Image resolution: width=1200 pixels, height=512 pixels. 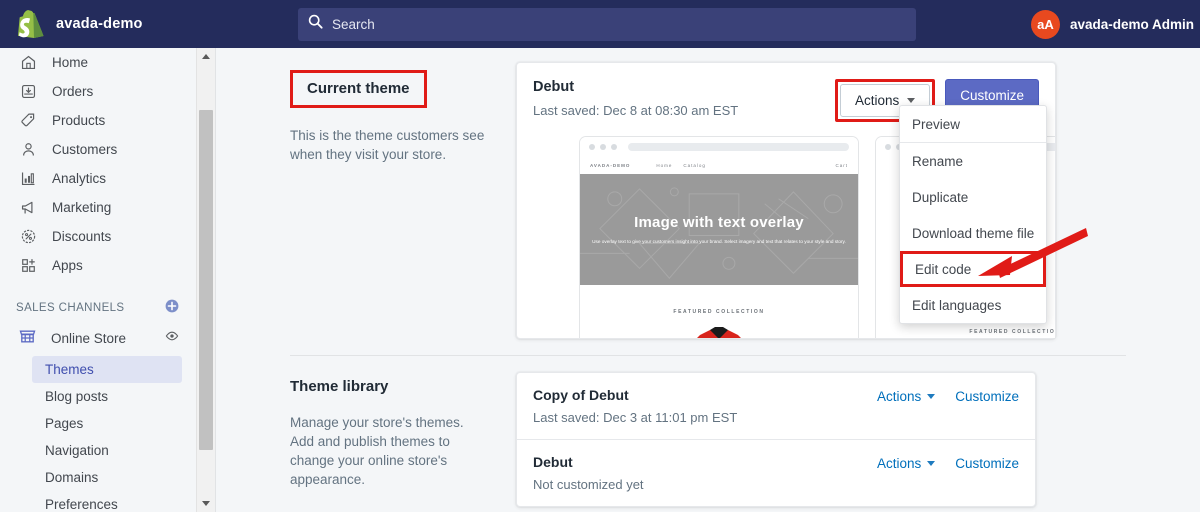 I want to click on discounts-percent-icon, so click(x=28, y=237).